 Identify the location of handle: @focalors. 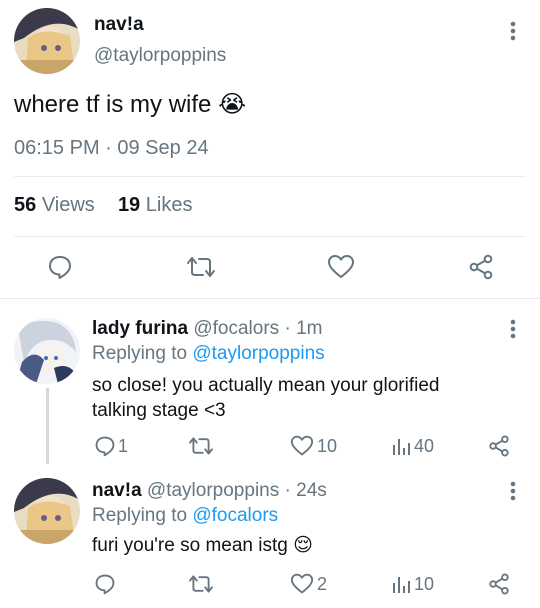
(236, 328).